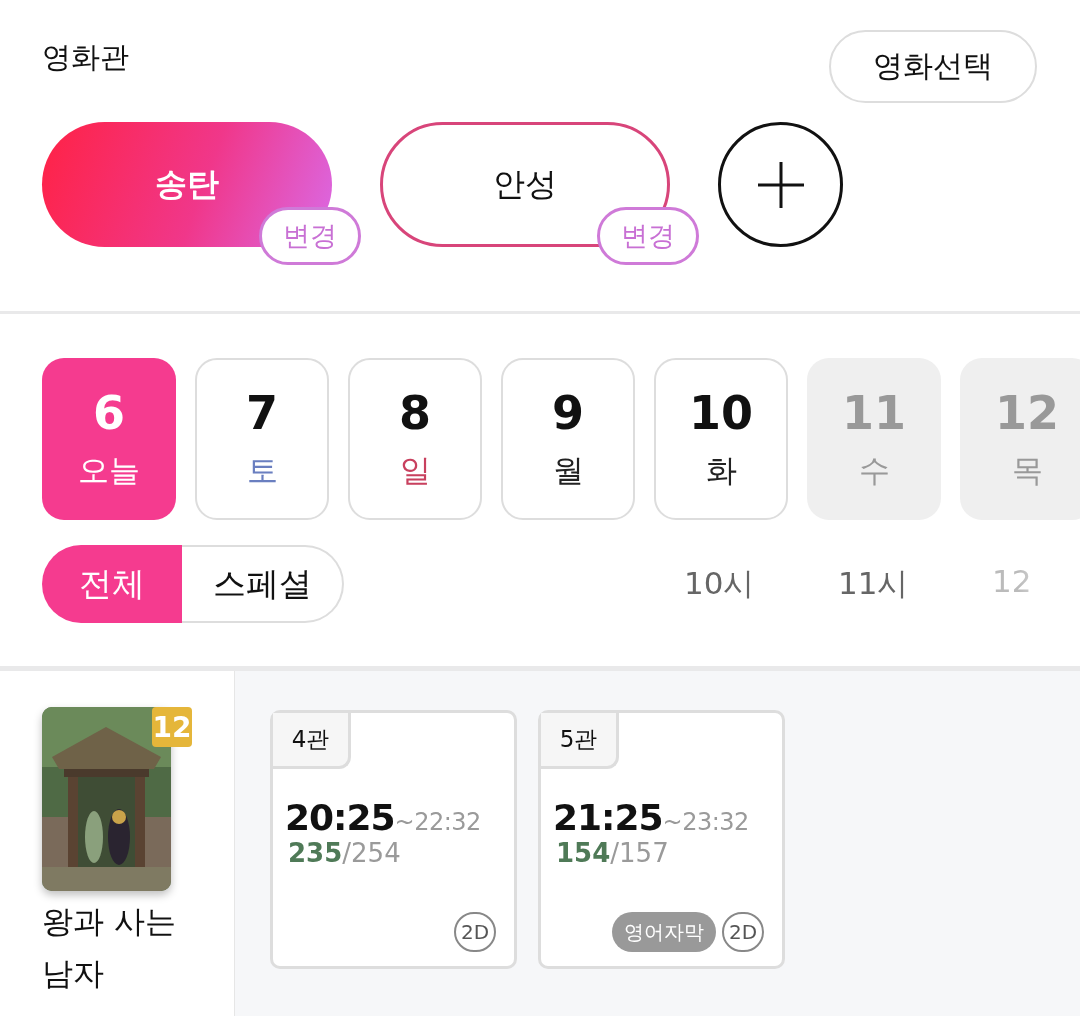 This screenshot has width=1080, height=1016. What do you see at coordinates (664, 932) in the screenshot?
I see `subtitle-tag: 영어자막` at bounding box center [664, 932].